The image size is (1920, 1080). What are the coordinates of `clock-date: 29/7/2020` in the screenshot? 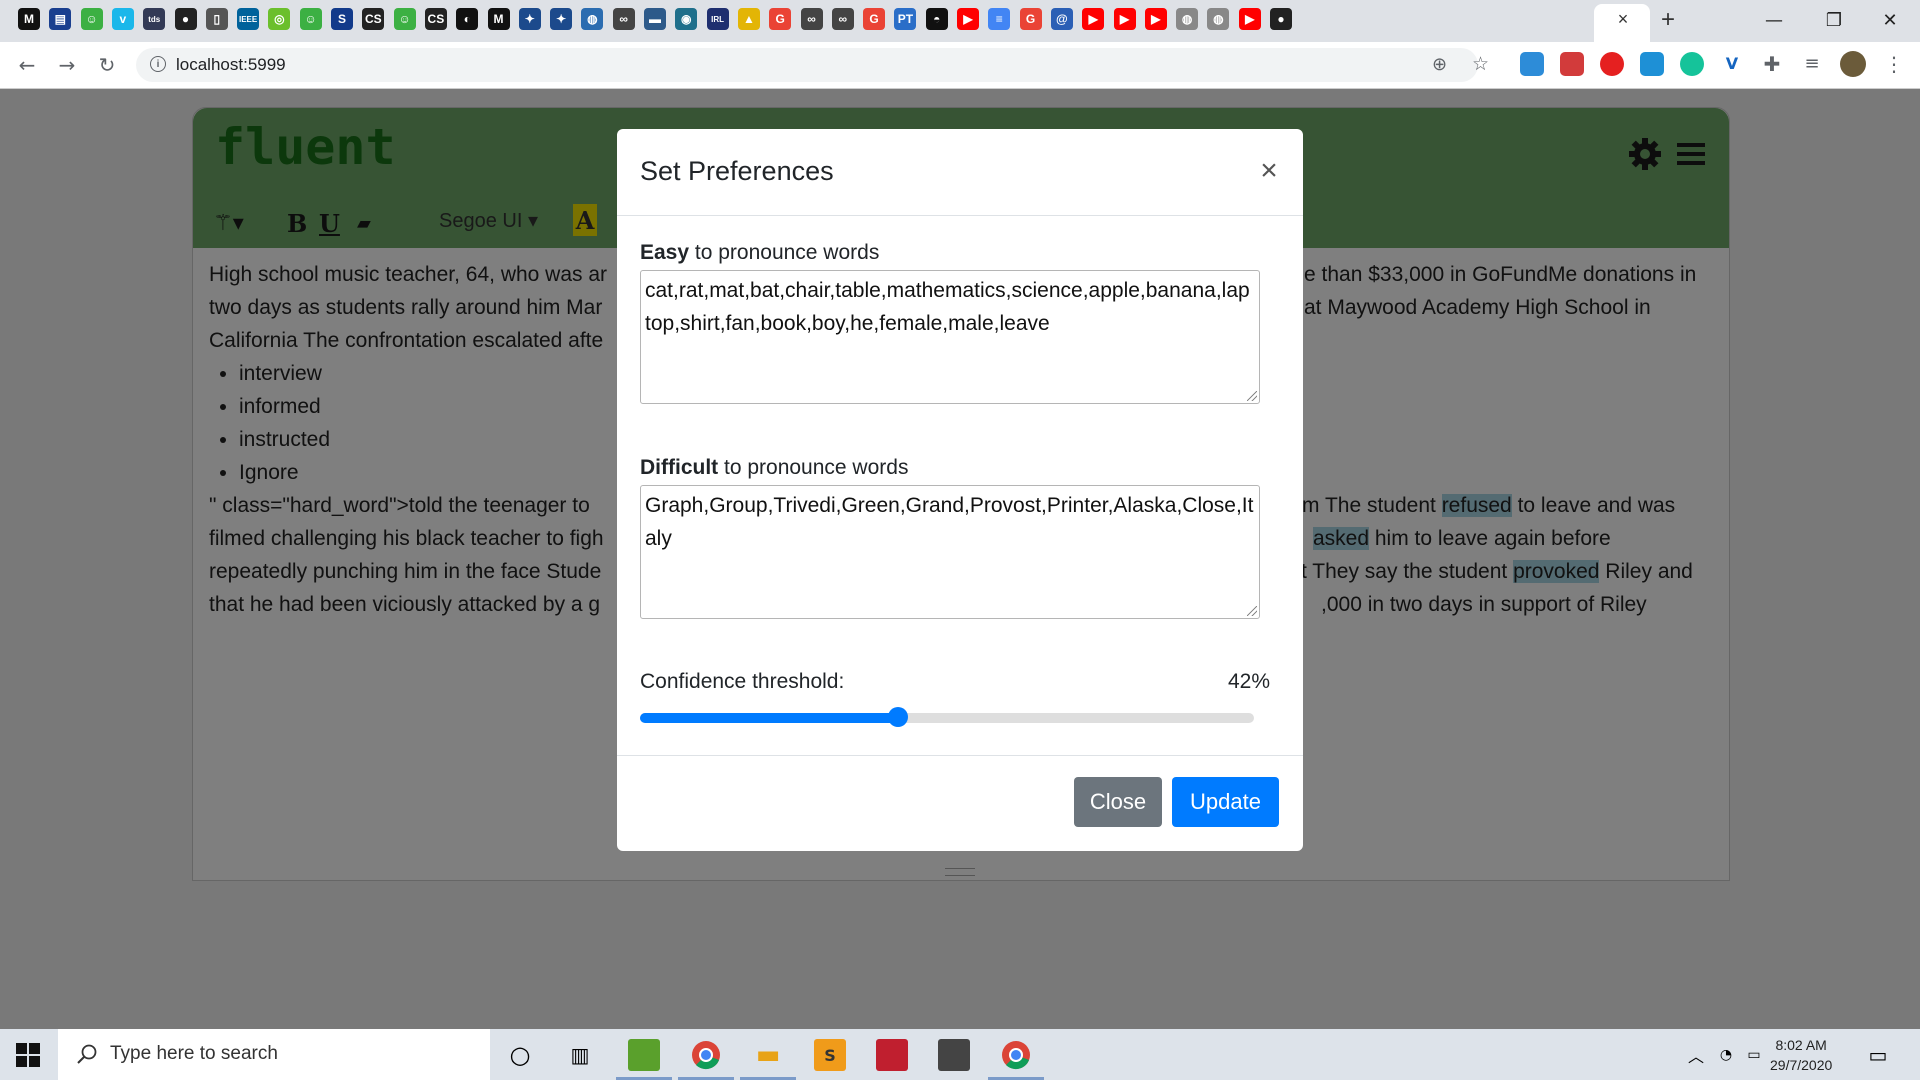 It's located at (1801, 1065).